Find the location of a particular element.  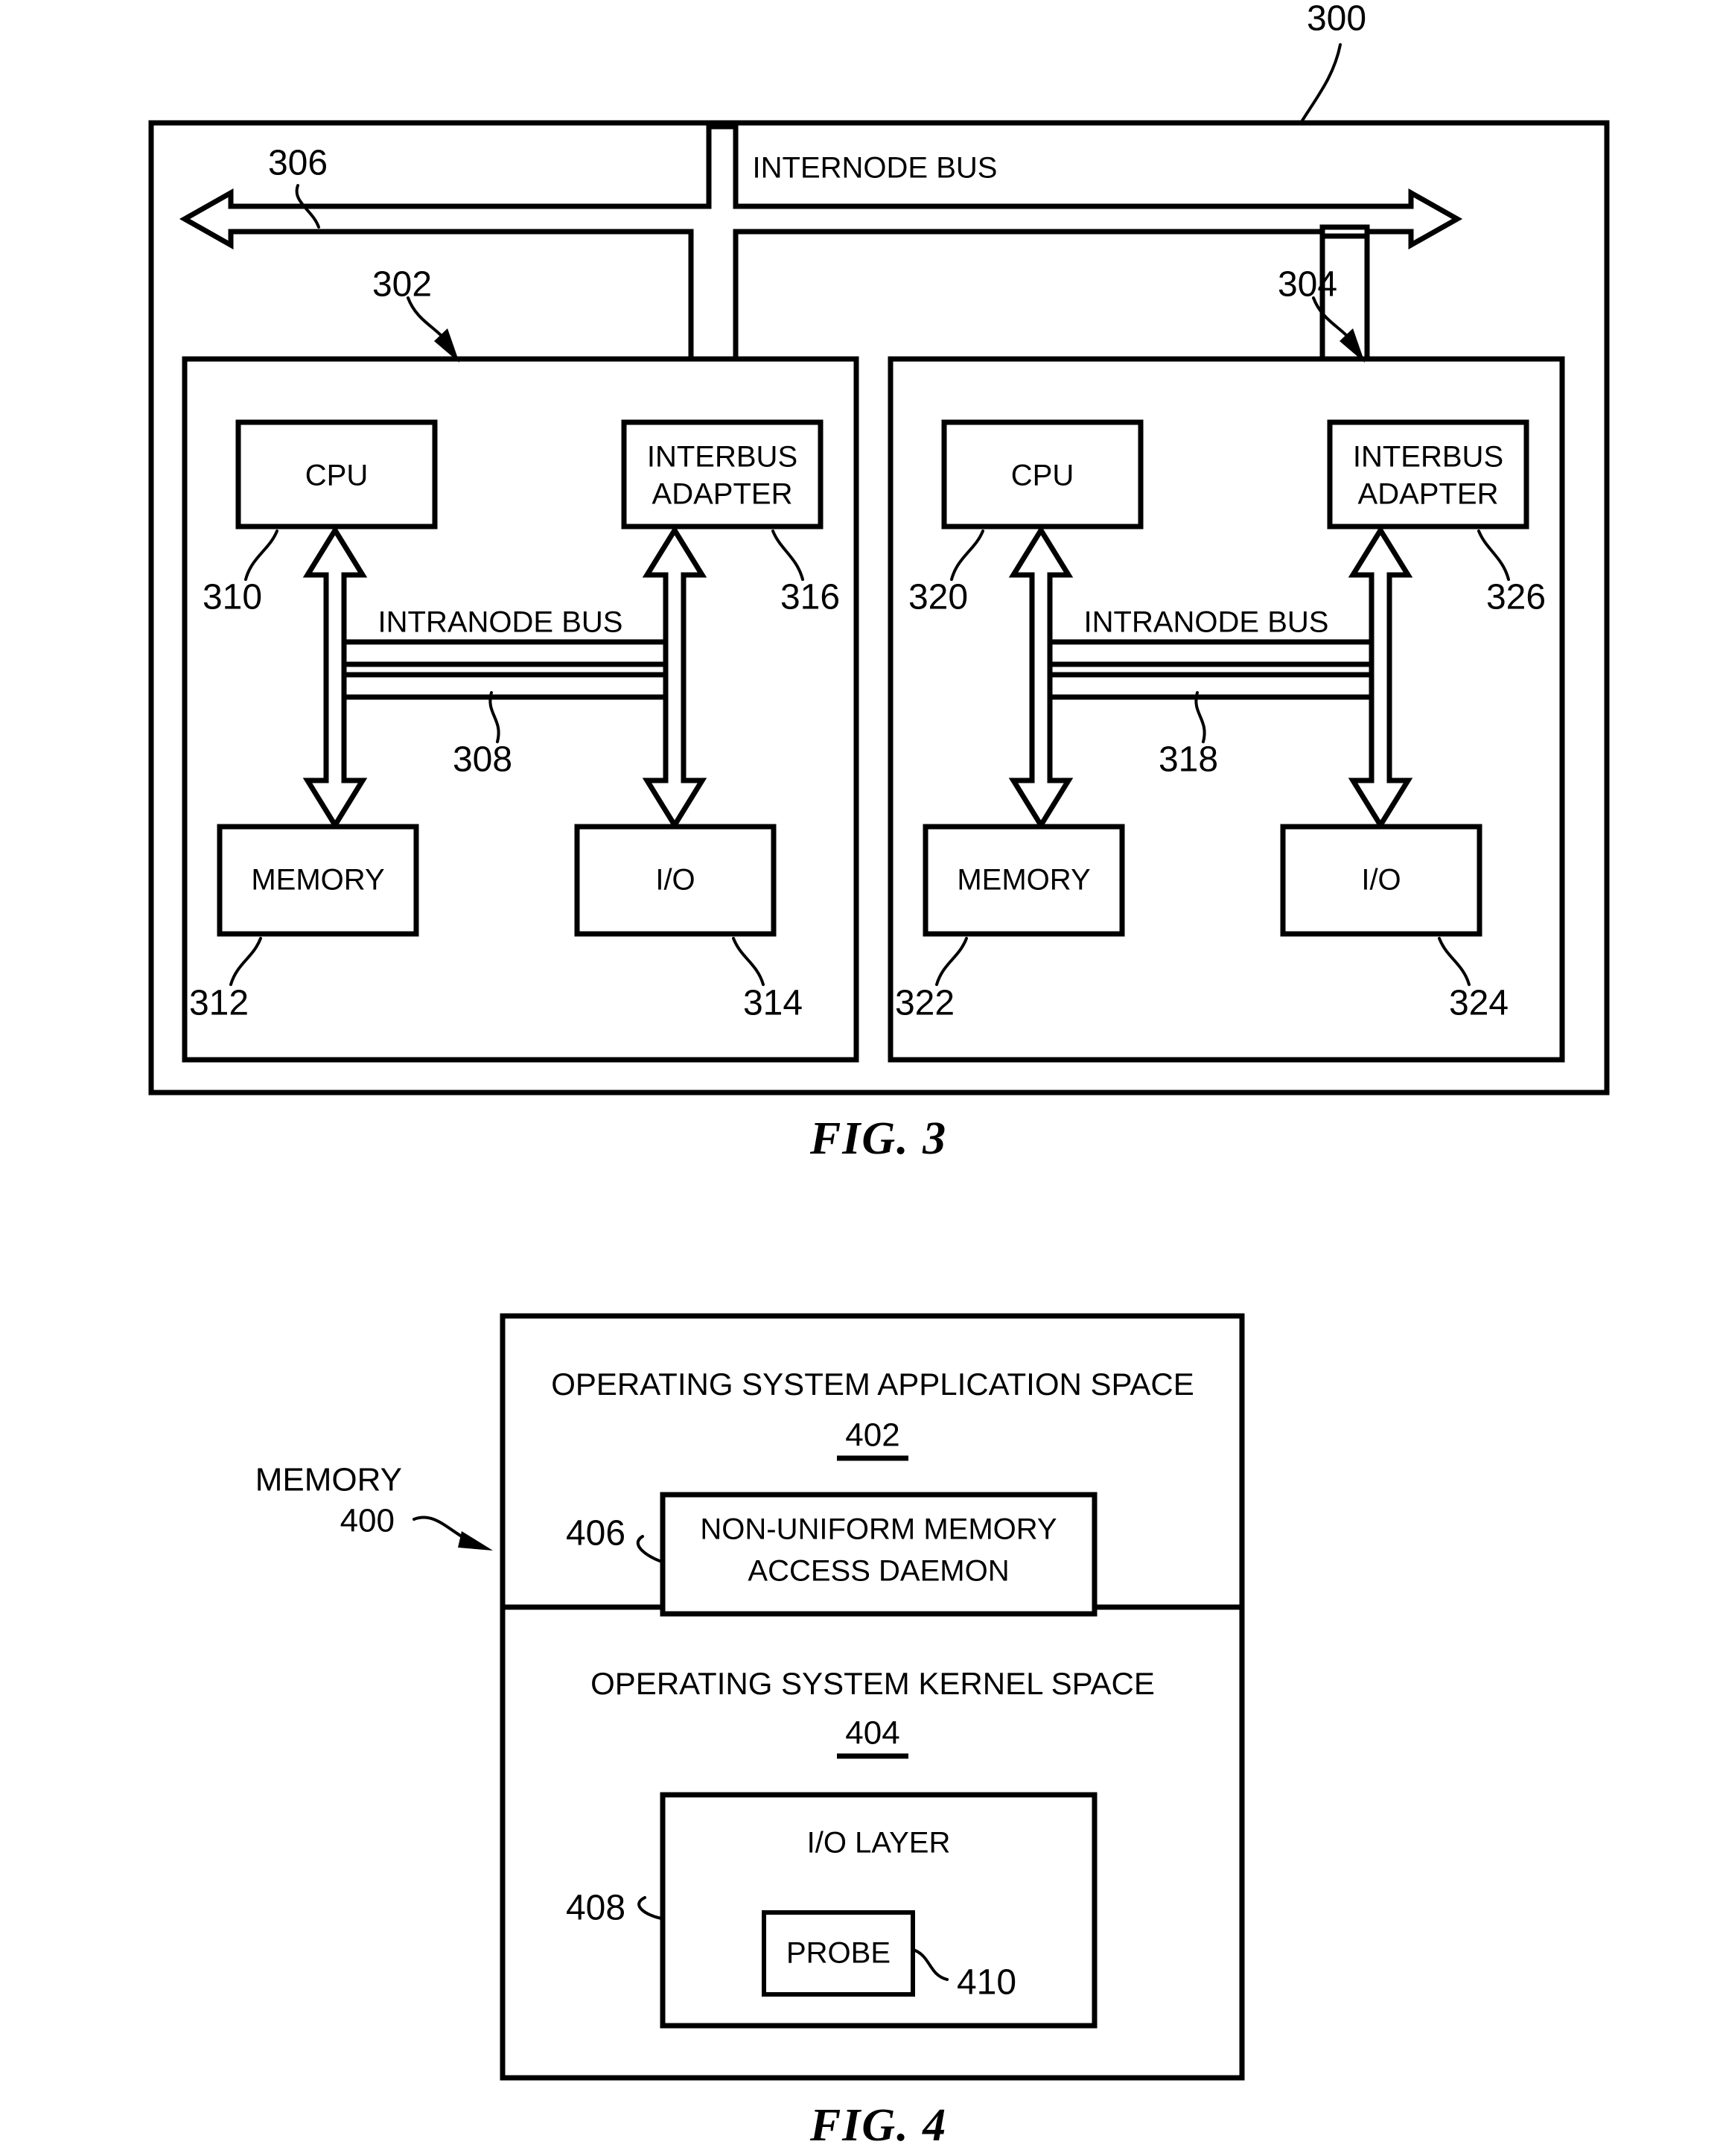

ref-408: 408 is located at coordinates (595, 1908).